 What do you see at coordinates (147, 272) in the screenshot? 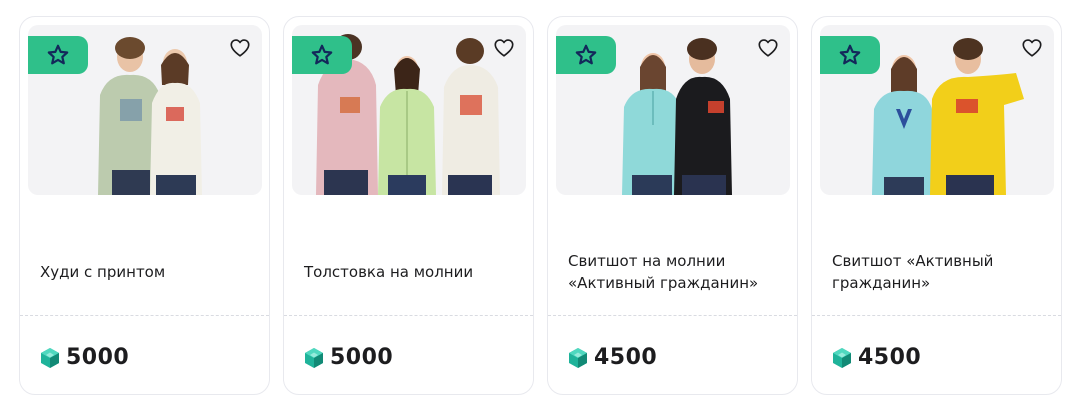
I see `product-title: Худи с принтом` at bounding box center [147, 272].